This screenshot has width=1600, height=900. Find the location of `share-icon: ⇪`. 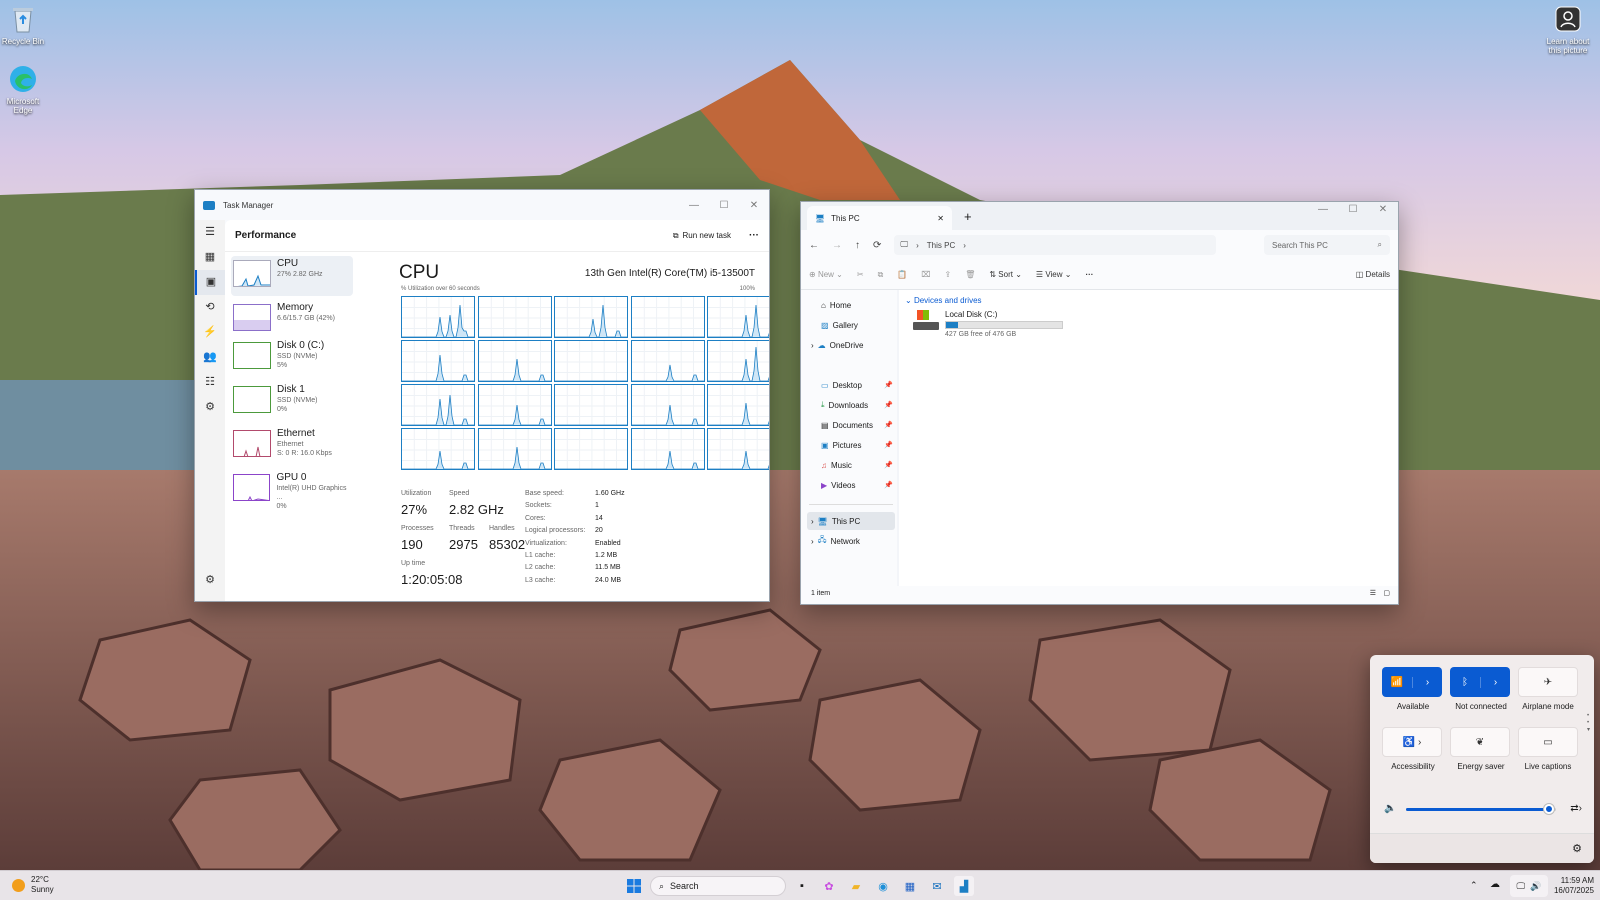

share-icon: ⇪ is located at coordinates (948, 274).